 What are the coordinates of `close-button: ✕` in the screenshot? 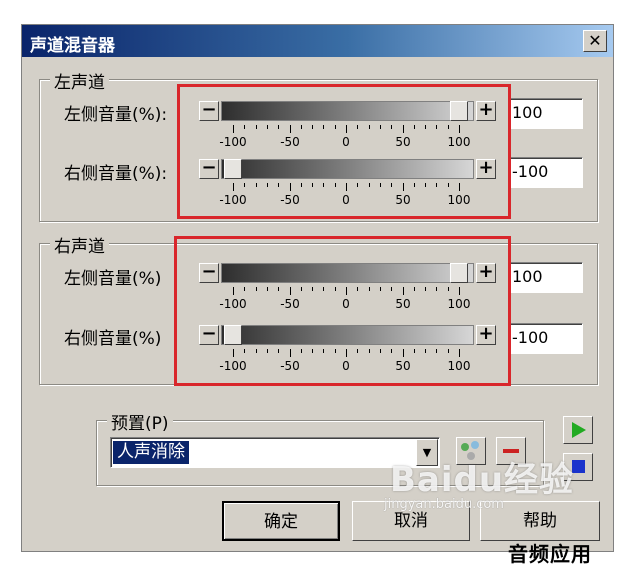 It's located at (595, 41).